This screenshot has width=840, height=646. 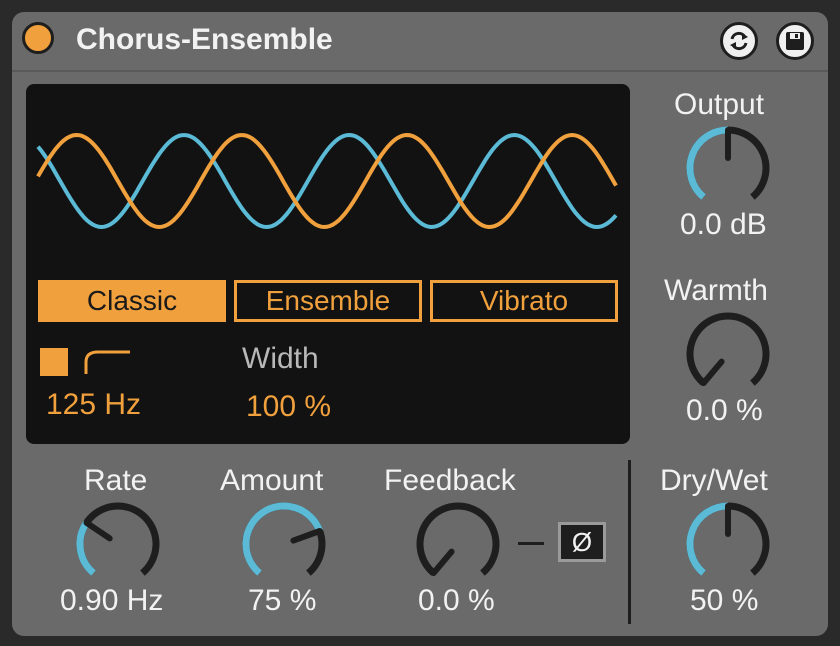 I want to click on dry-wet-value: 50 %, so click(x=724, y=600).